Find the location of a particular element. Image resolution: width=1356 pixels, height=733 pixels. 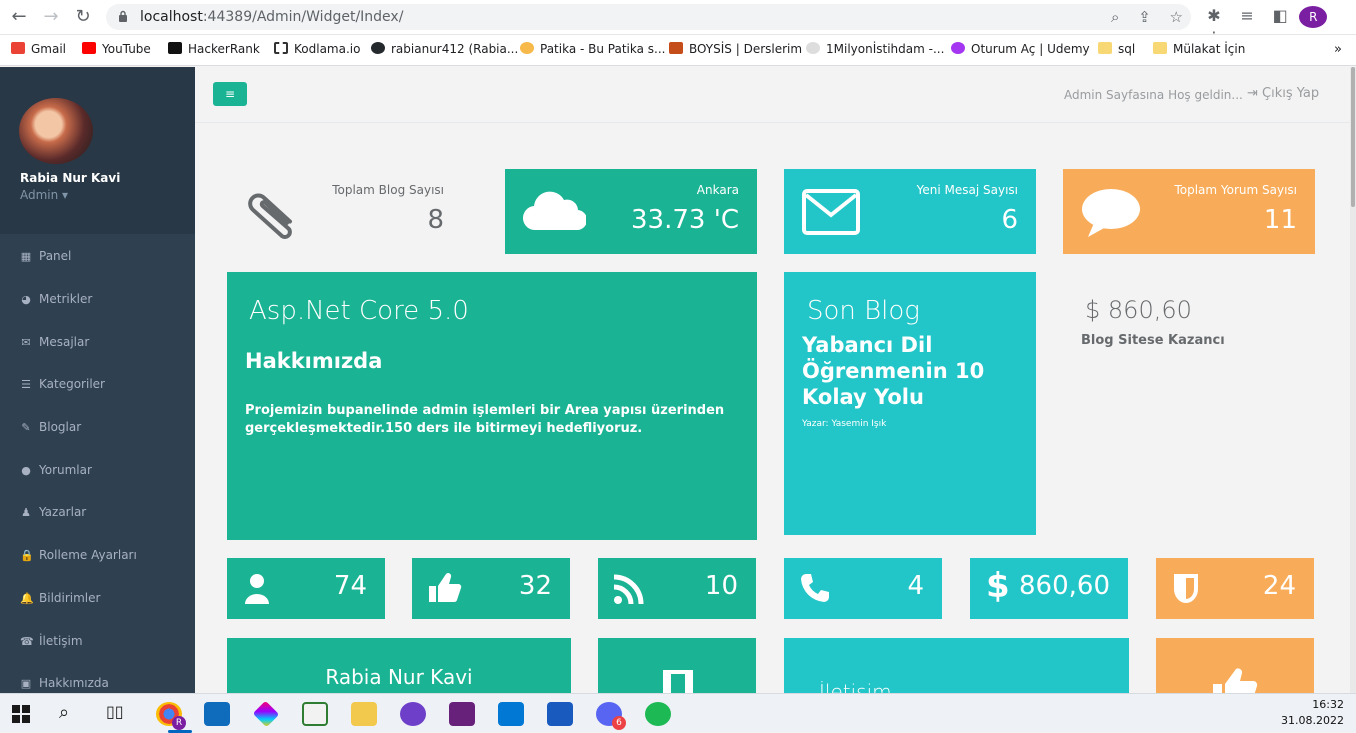

bookmark-mulakat: Mülakat İçin is located at coordinates (1199, 49).